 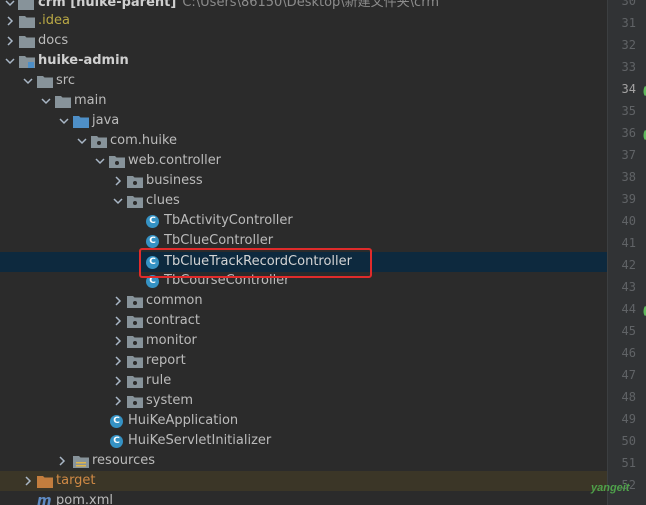 What do you see at coordinates (303, 421) in the screenshot?
I see `tree-row-huike-application: C HuiKeApplication` at bounding box center [303, 421].